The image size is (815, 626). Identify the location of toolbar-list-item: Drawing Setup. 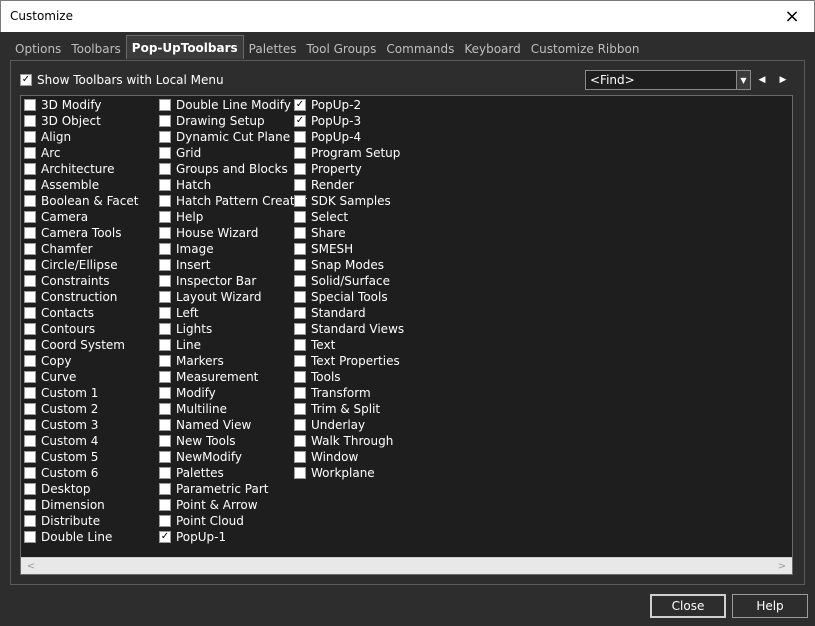
(233, 121).